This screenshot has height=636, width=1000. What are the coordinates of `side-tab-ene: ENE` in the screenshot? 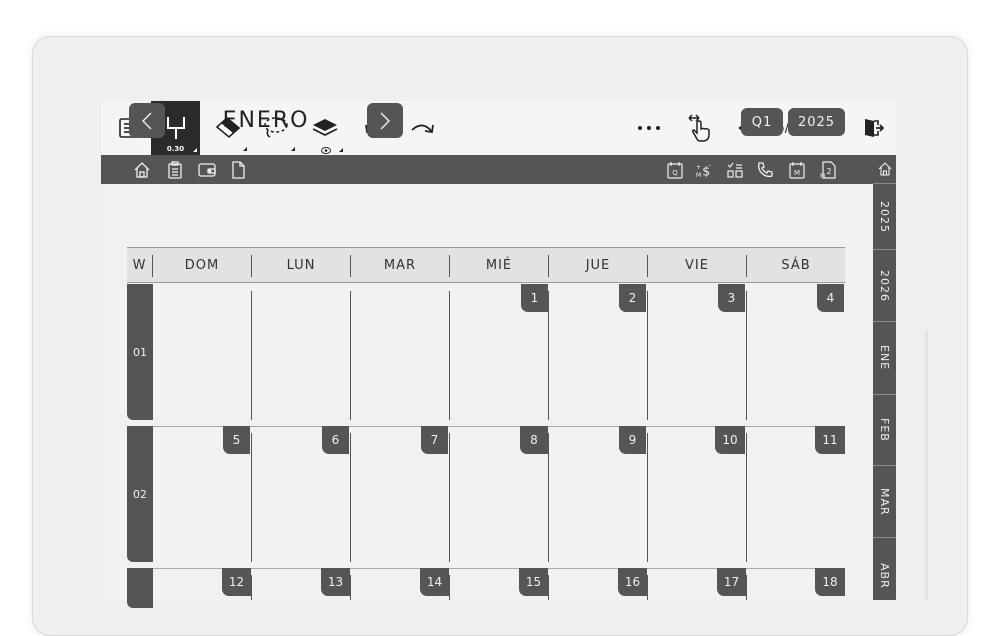 It's located at (884, 358).